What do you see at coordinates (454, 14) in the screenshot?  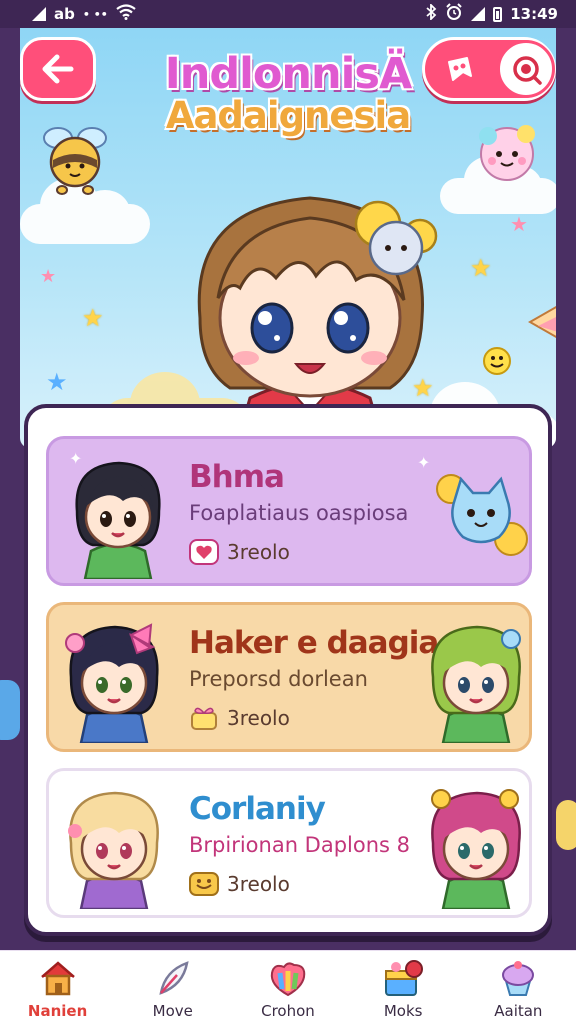 I see `alarm-icon` at bounding box center [454, 14].